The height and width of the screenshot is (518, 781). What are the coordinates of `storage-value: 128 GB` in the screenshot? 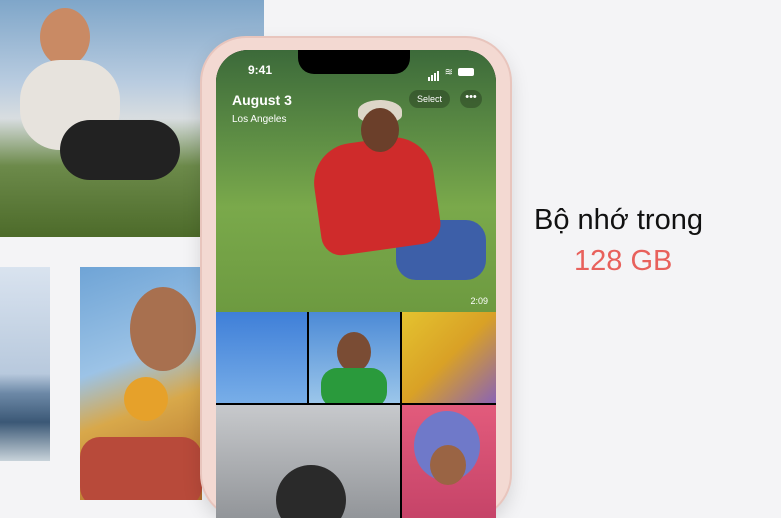 It's located at (623, 261).